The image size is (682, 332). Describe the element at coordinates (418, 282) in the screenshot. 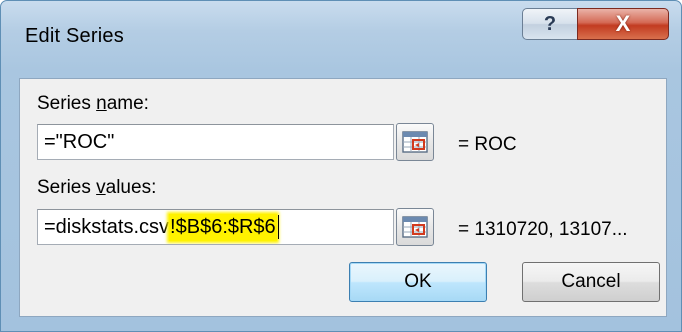

I see `ok-button: OK` at that location.